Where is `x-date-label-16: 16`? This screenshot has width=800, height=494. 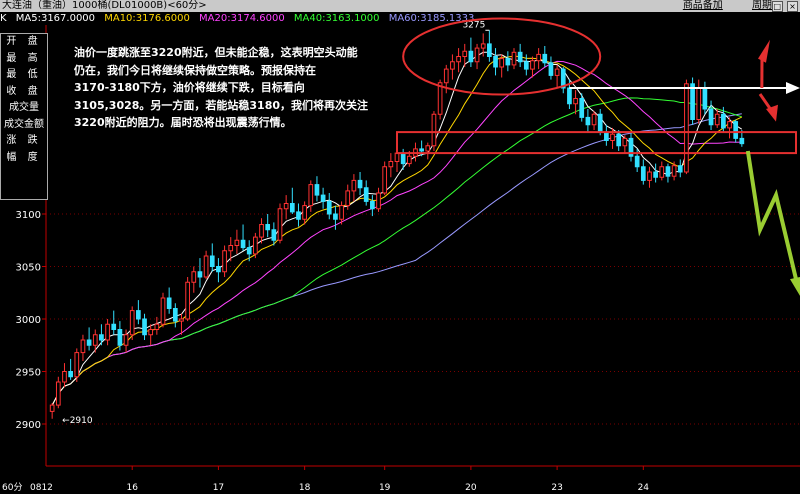 x-date-label-16: 16 is located at coordinates (132, 488).